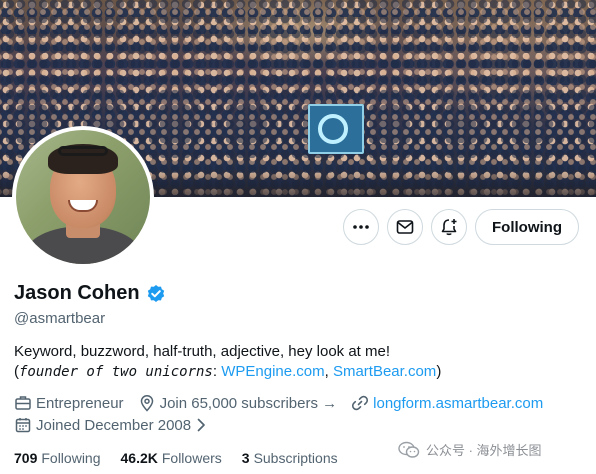 The image size is (596, 474). I want to click on followers-label: Followers, so click(191, 458).